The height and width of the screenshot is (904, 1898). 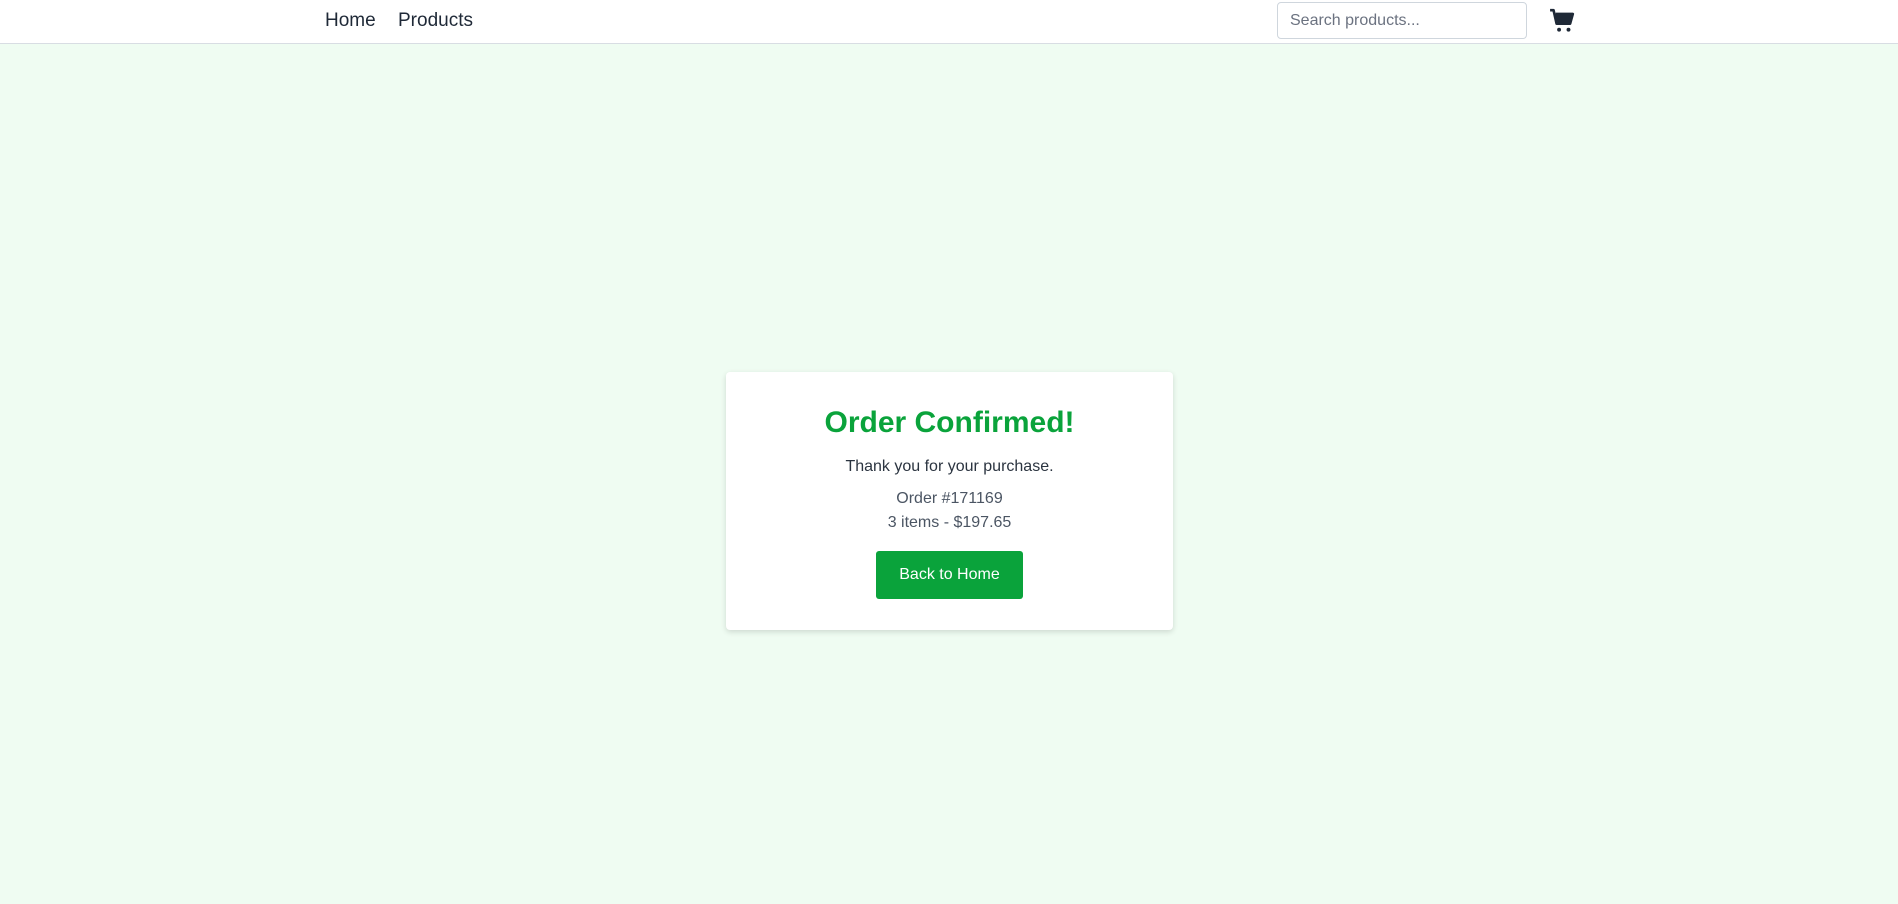 What do you see at coordinates (949, 22) in the screenshot?
I see `top-navbar: Home Products` at bounding box center [949, 22].